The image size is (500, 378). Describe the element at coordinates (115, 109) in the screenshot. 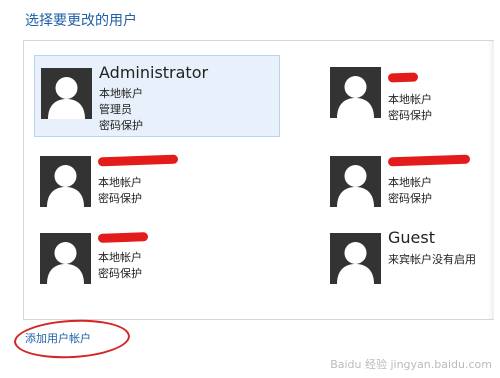

I see `user-role: 管理员` at that location.